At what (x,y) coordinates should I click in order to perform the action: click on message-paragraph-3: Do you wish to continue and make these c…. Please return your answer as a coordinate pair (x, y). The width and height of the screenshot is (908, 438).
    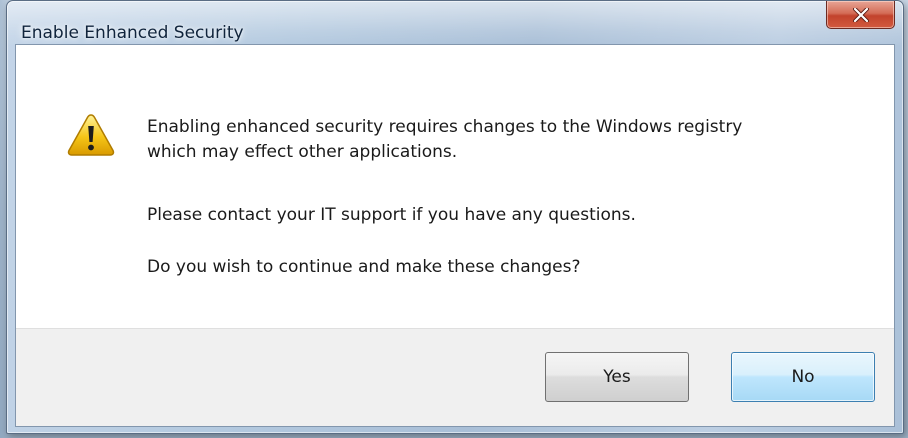
    Looking at the image, I should click on (364, 267).